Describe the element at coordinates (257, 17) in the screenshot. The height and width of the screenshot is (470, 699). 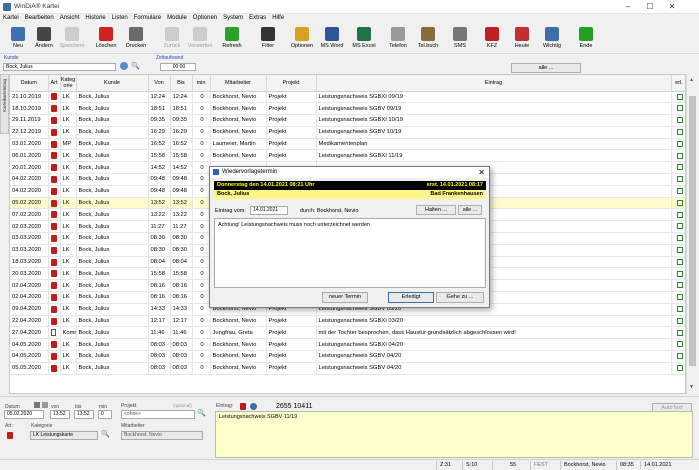
I see `menu-extras: Extras` at that location.